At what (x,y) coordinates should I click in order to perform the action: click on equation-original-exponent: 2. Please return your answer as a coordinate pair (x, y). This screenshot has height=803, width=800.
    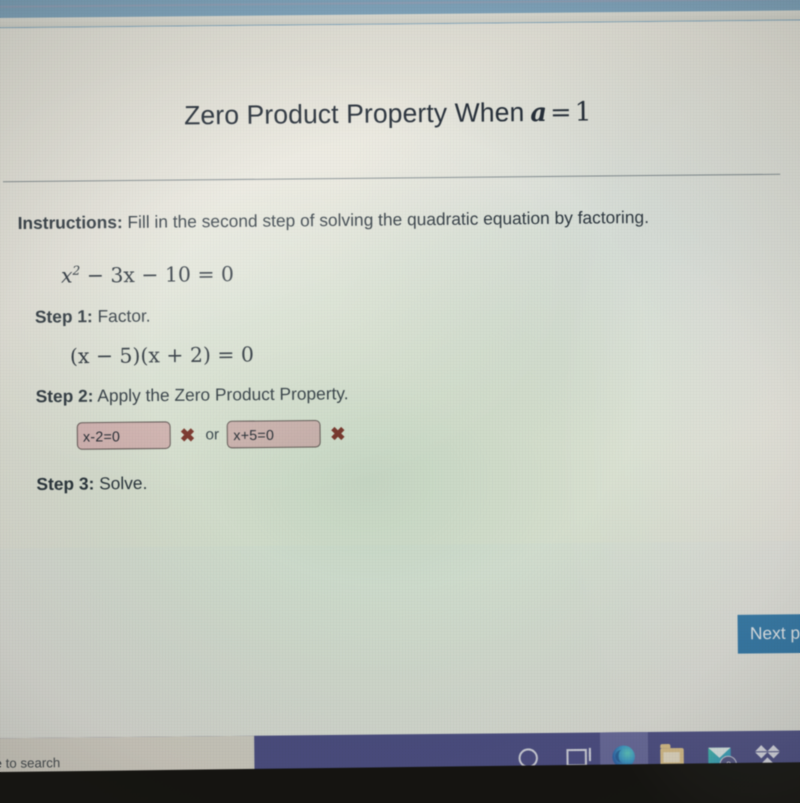
    Looking at the image, I should click on (76, 270).